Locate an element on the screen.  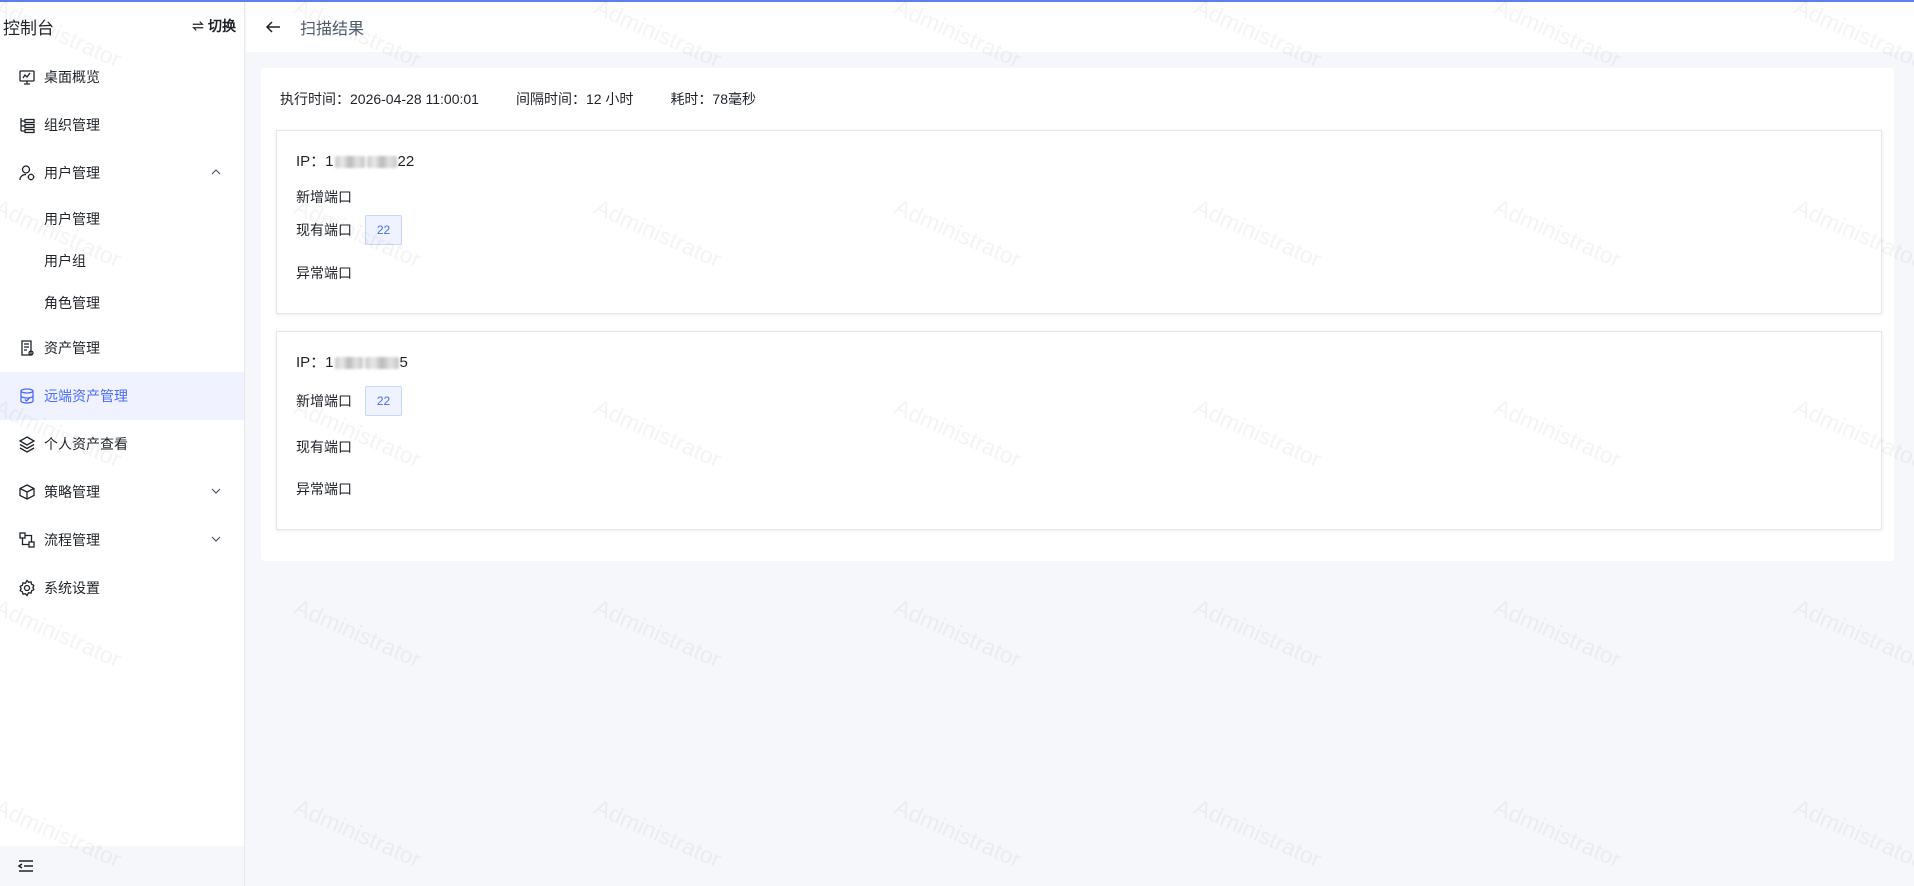
sidebar-item-label: 策略管理 is located at coordinates (72, 492).